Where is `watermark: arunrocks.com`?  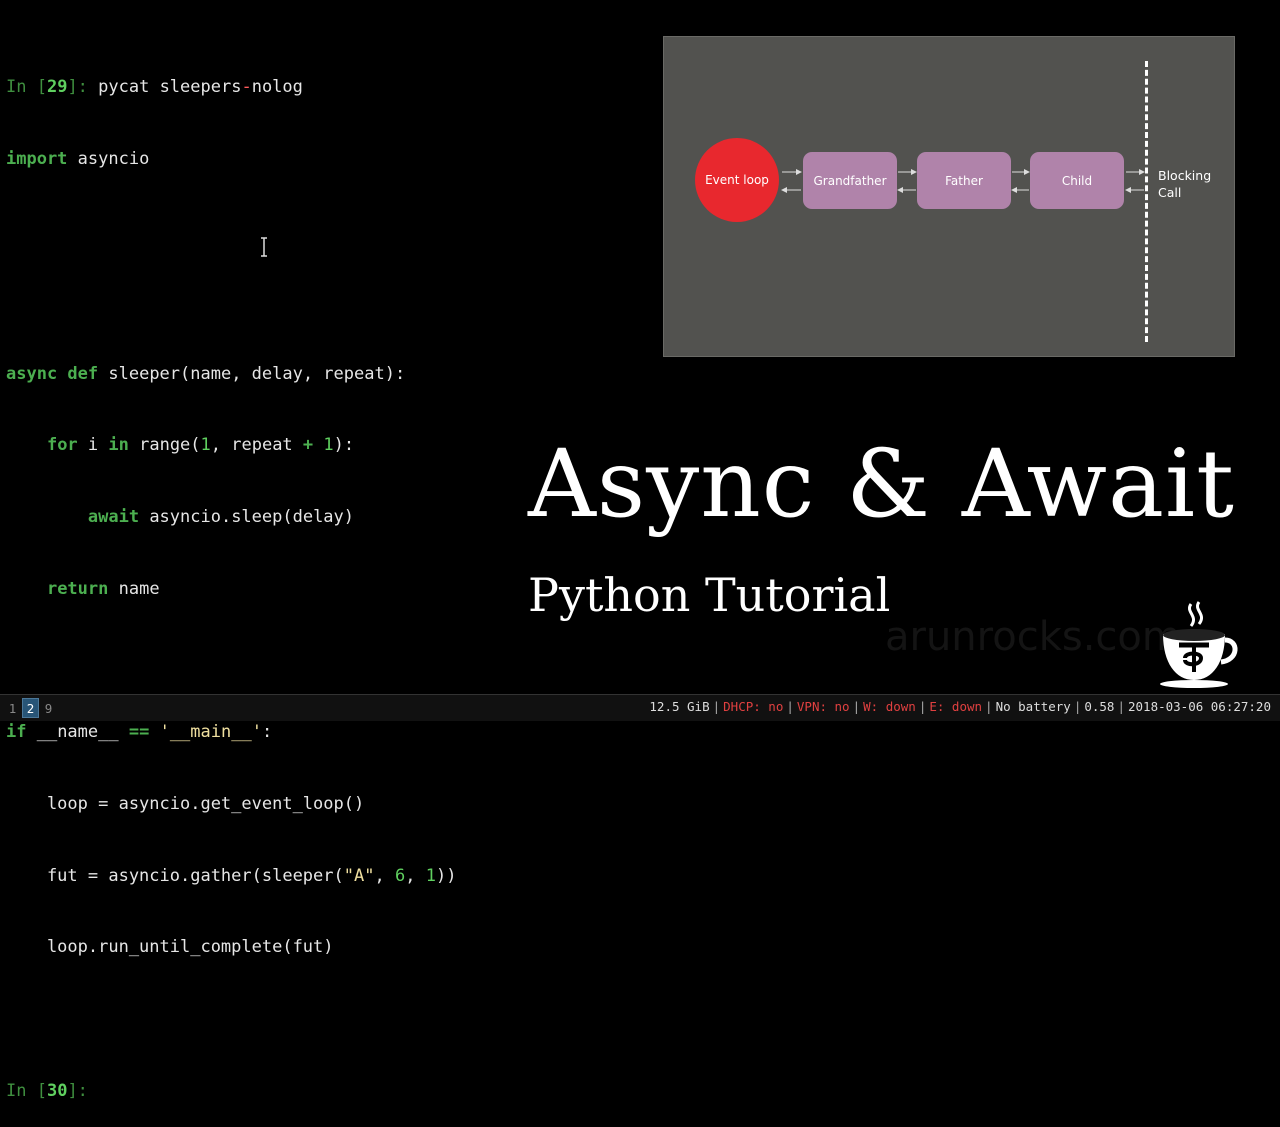 watermark: arunrocks.com is located at coordinates (1033, 637).